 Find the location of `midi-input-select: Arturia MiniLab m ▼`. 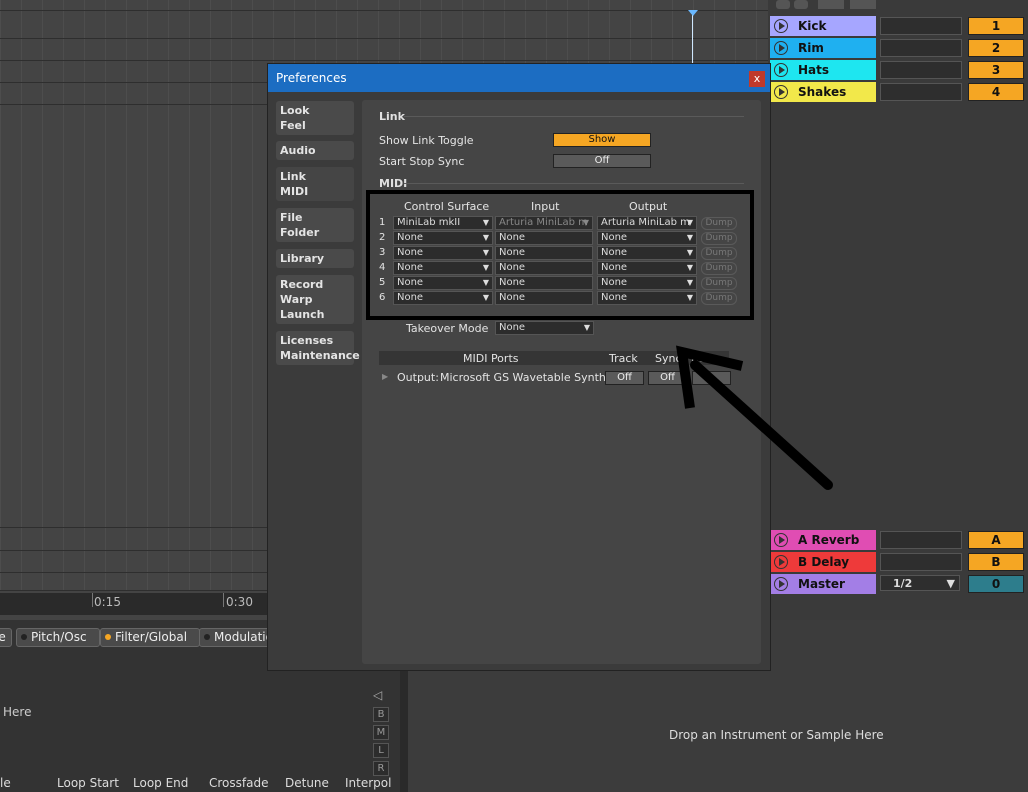

midi-input-select: Arturia MiniLab m ▼ is located at coordinates (544, 223).